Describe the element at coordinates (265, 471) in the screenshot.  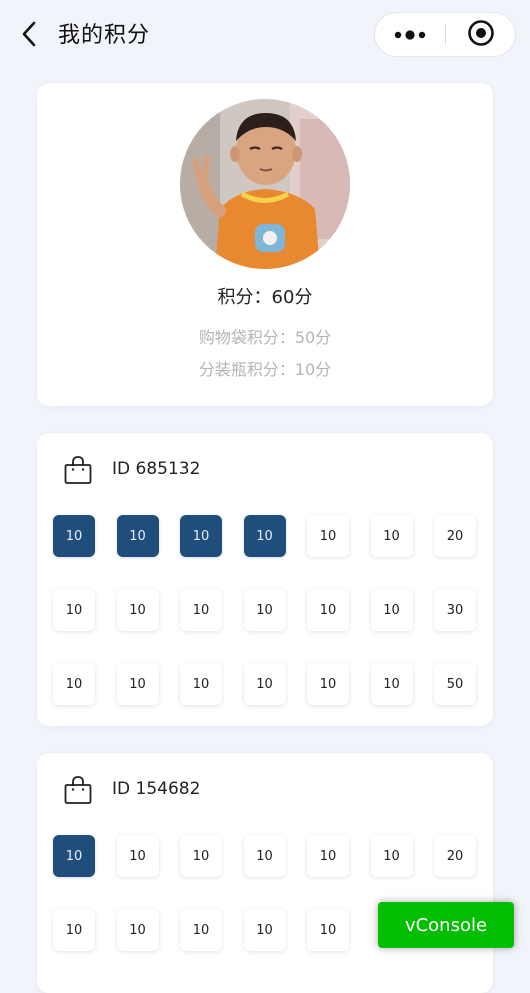
I see `bag-card-header: ID 685132` at that location.